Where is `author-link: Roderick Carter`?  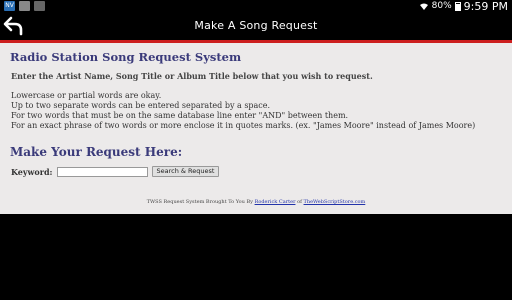
author-link: Roderick Carter is located at coordinates (275, 202).